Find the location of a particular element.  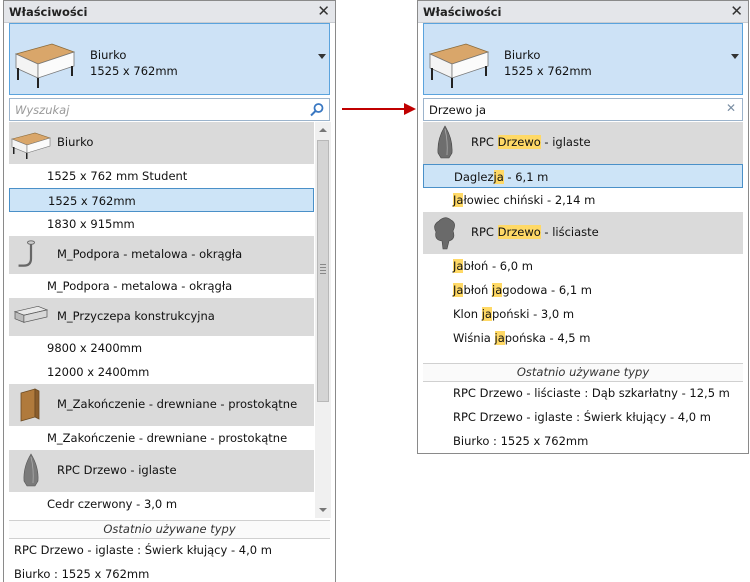

family-group-przyczepa: M_Przyczepa konstrukcyjna is located at coordinates (161, 317).